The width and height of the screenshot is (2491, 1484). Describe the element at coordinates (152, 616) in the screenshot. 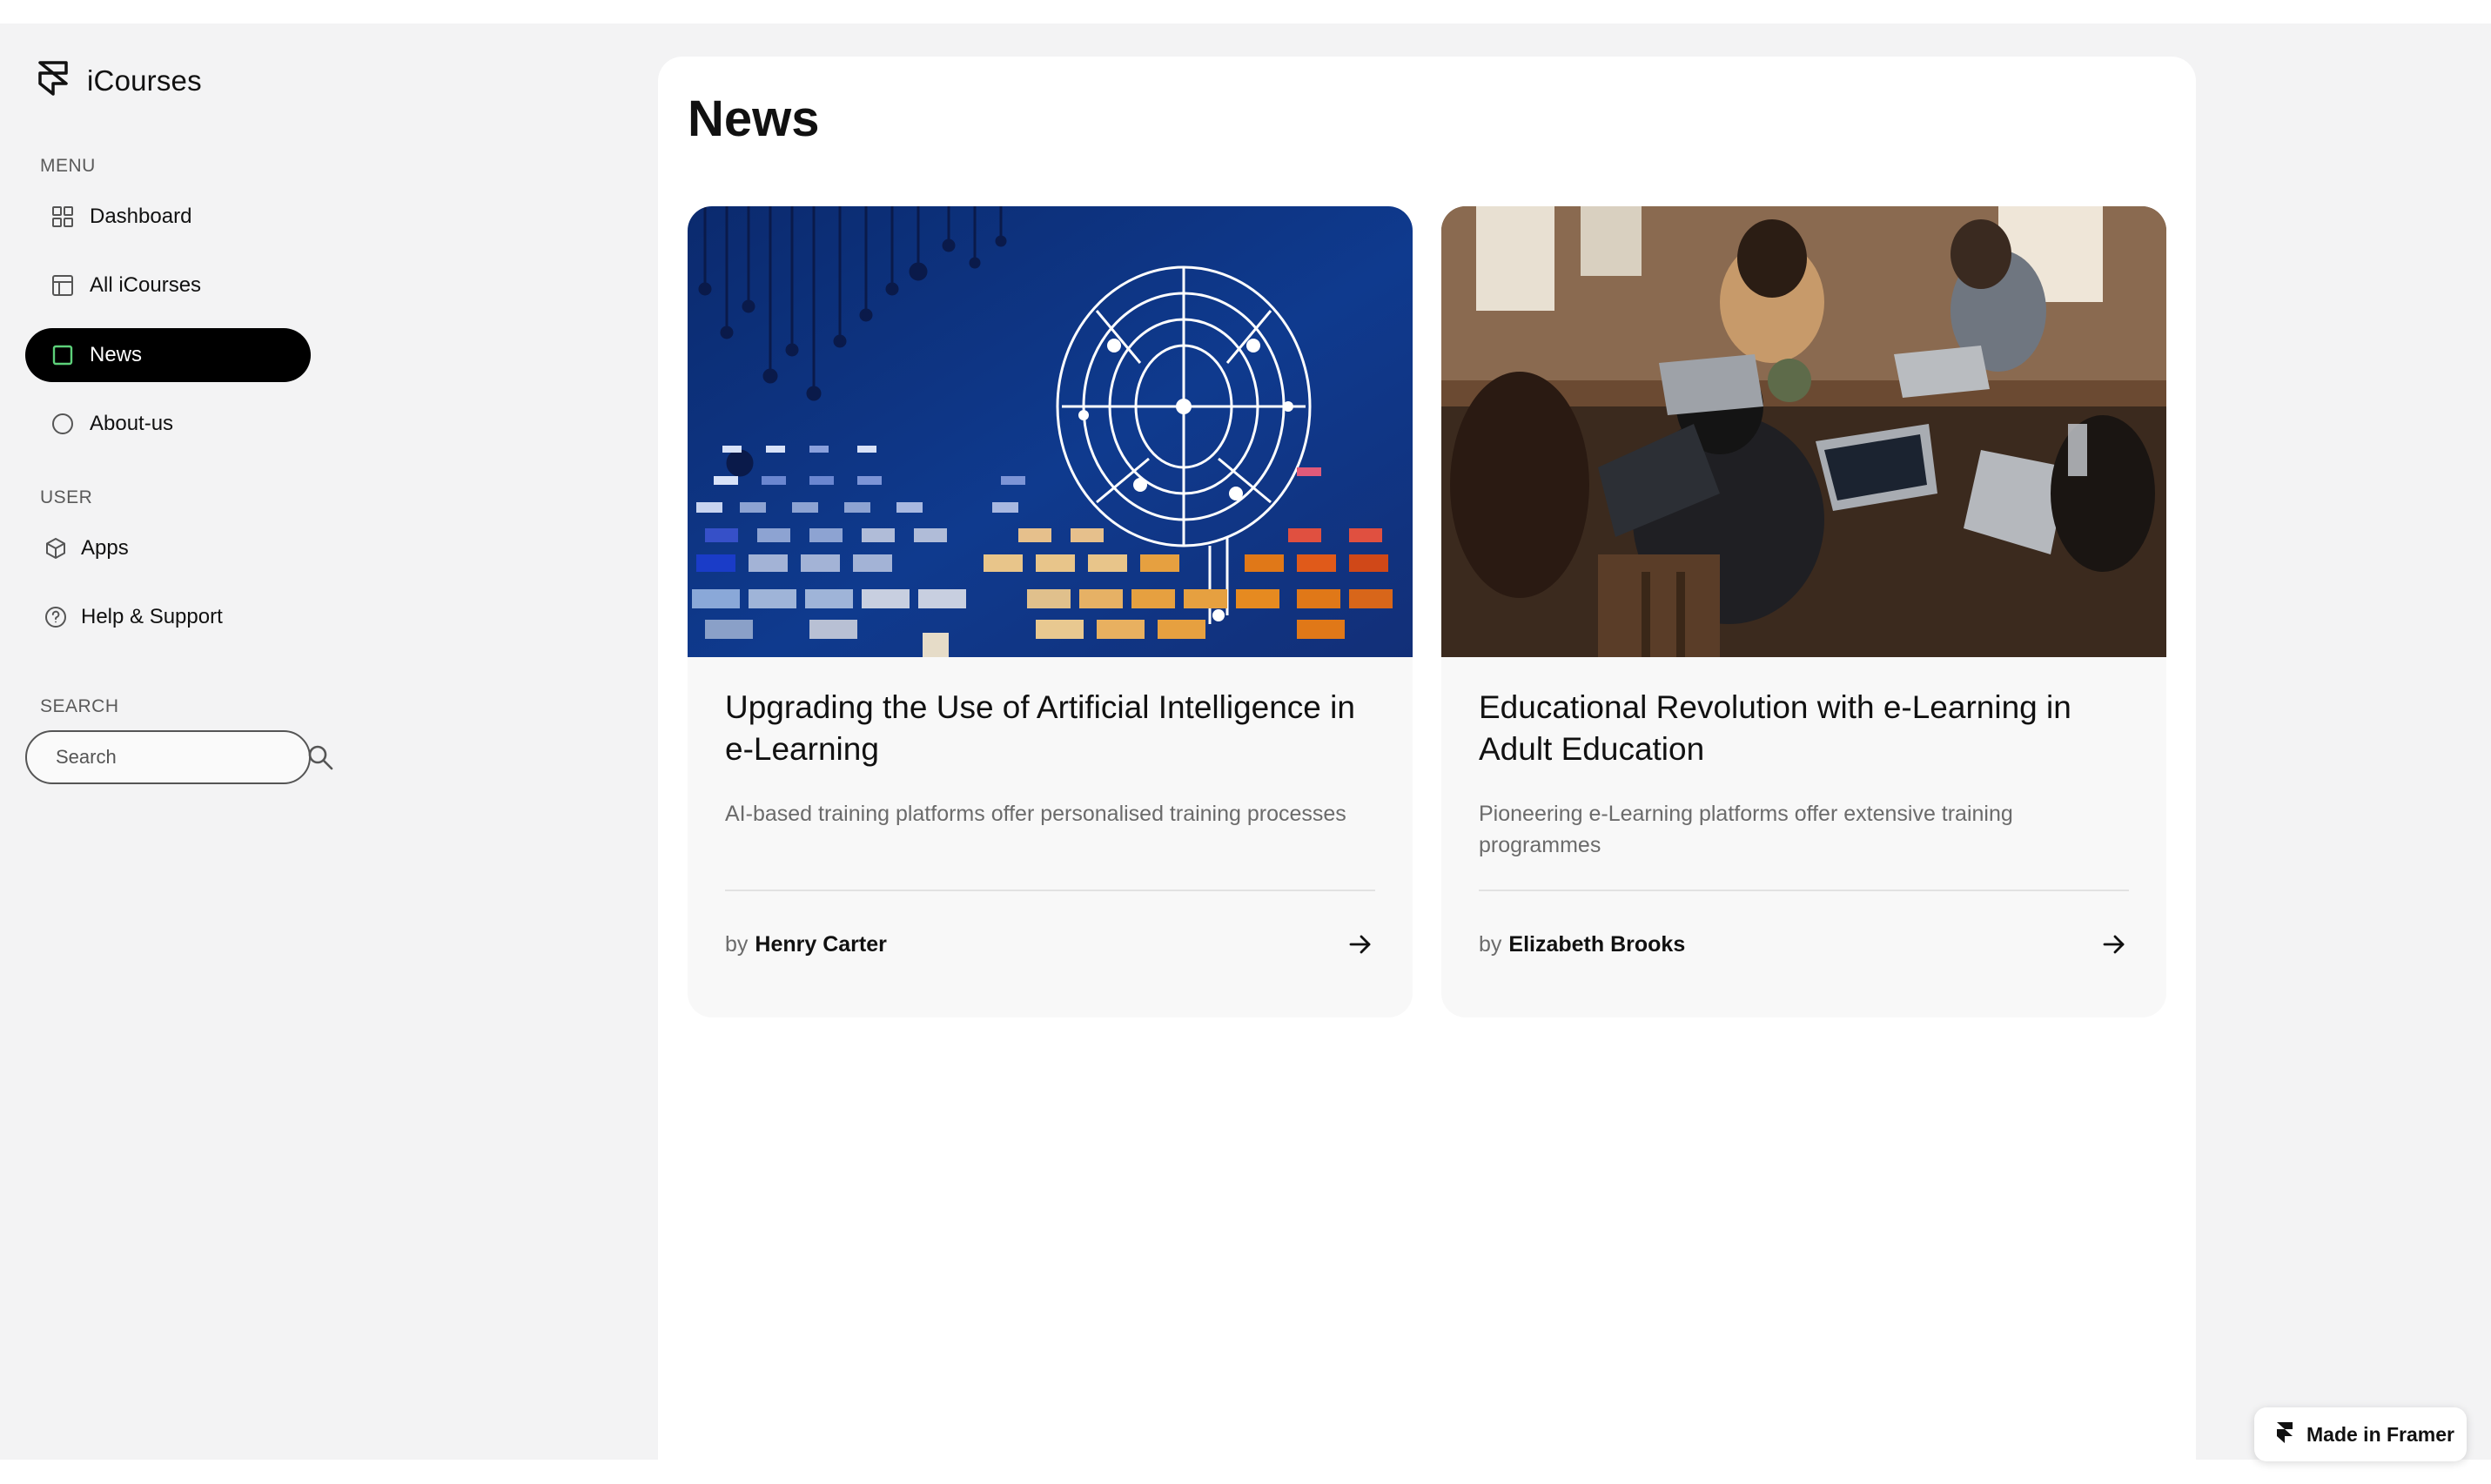

I see `sidebar-item-label: Help & Support` at that location.